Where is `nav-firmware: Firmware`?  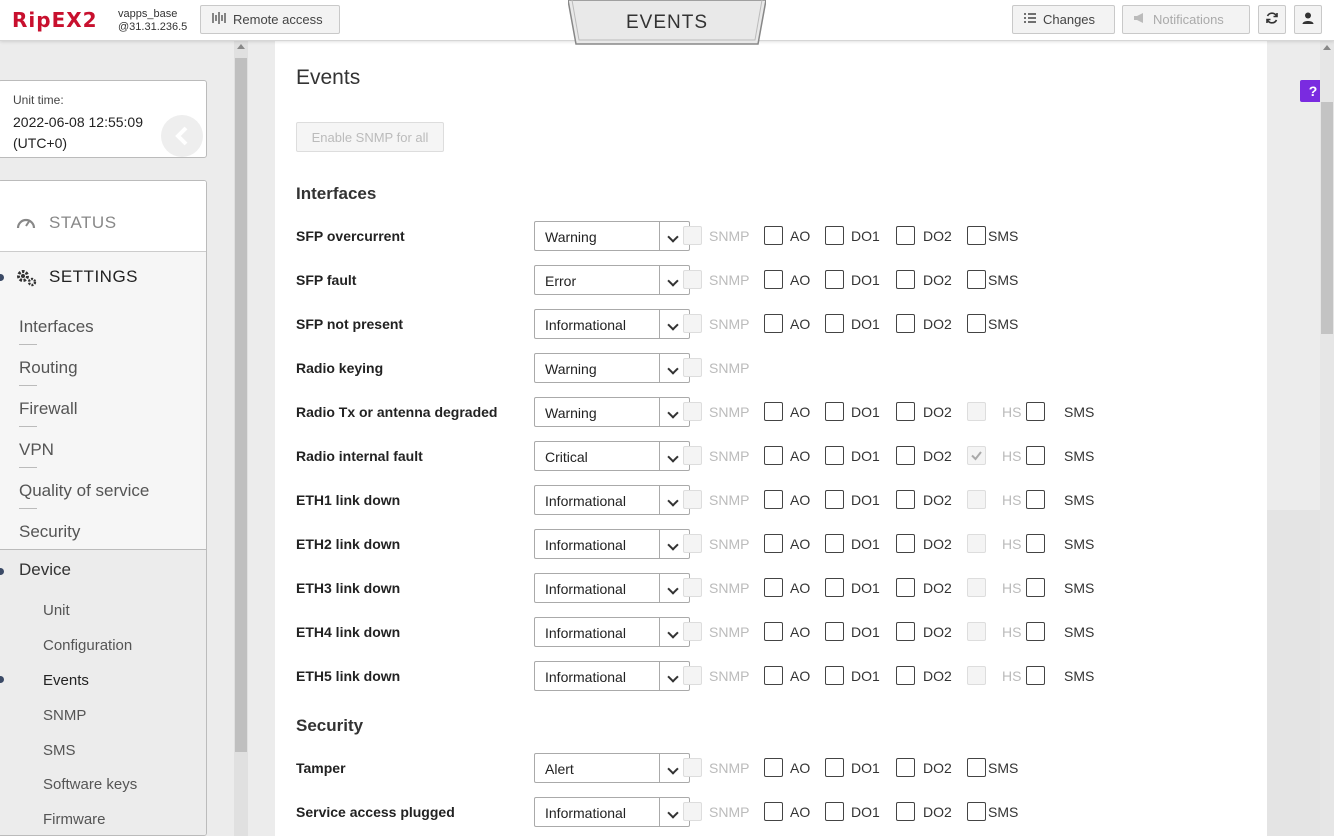 nav-firmware: Firmware is located at coordinates (74, 819).